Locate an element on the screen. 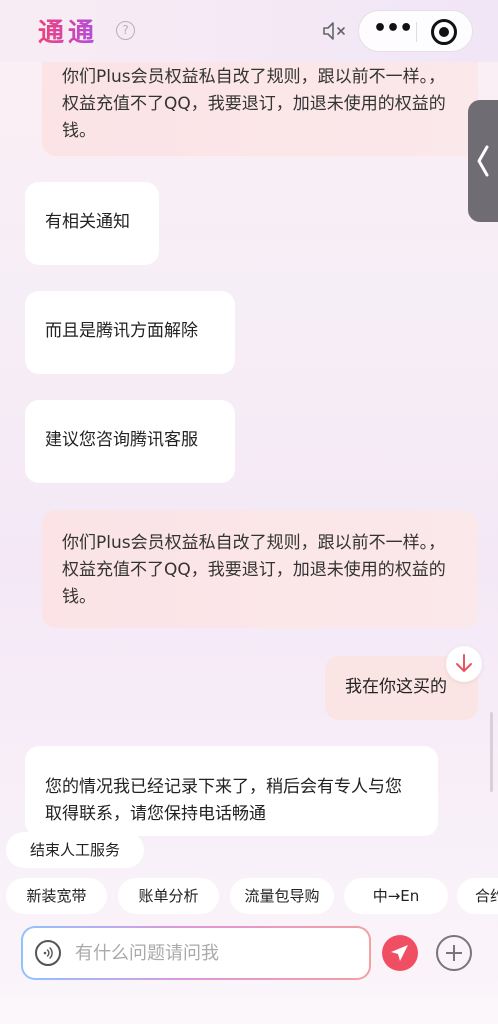 Image resolution: width=498 pixels, height=1024 pixels. chevron-left-icon is located at coordinates (483, 161).